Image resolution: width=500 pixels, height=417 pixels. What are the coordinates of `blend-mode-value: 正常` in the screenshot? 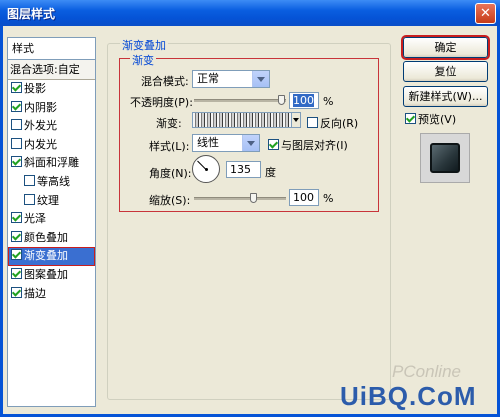 It's located at (208, 78).